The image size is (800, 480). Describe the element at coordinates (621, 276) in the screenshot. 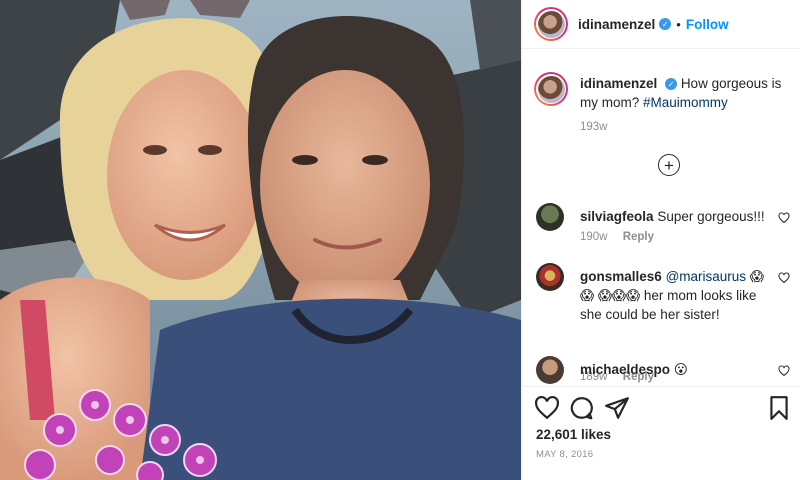

I see `comment-username: gonsmalles6` at that location.